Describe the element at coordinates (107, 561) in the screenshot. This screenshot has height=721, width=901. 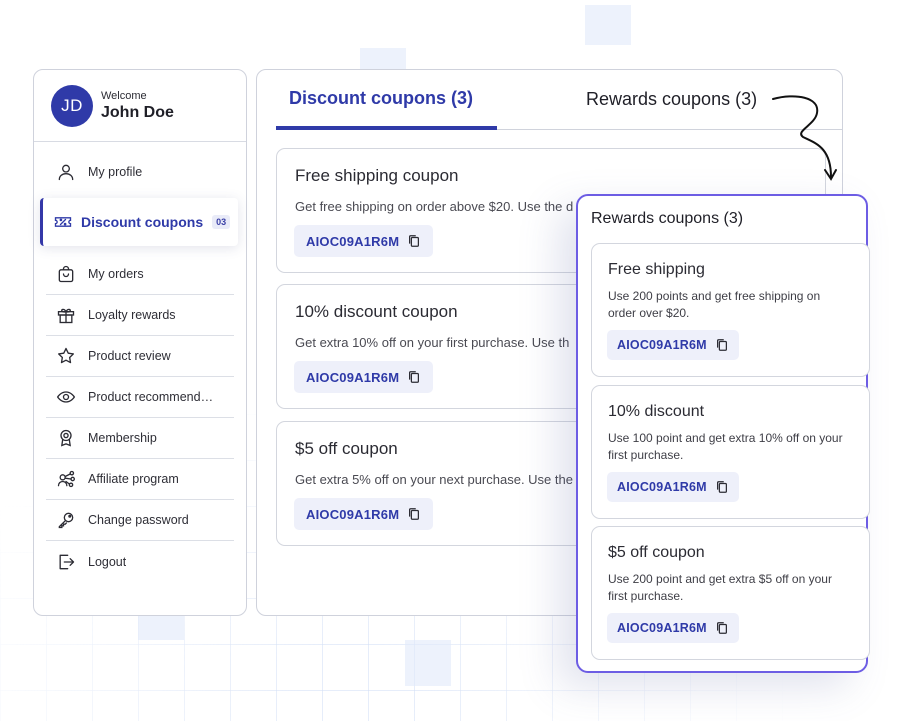
I see `sidebar-item-label: Logout` at that location.